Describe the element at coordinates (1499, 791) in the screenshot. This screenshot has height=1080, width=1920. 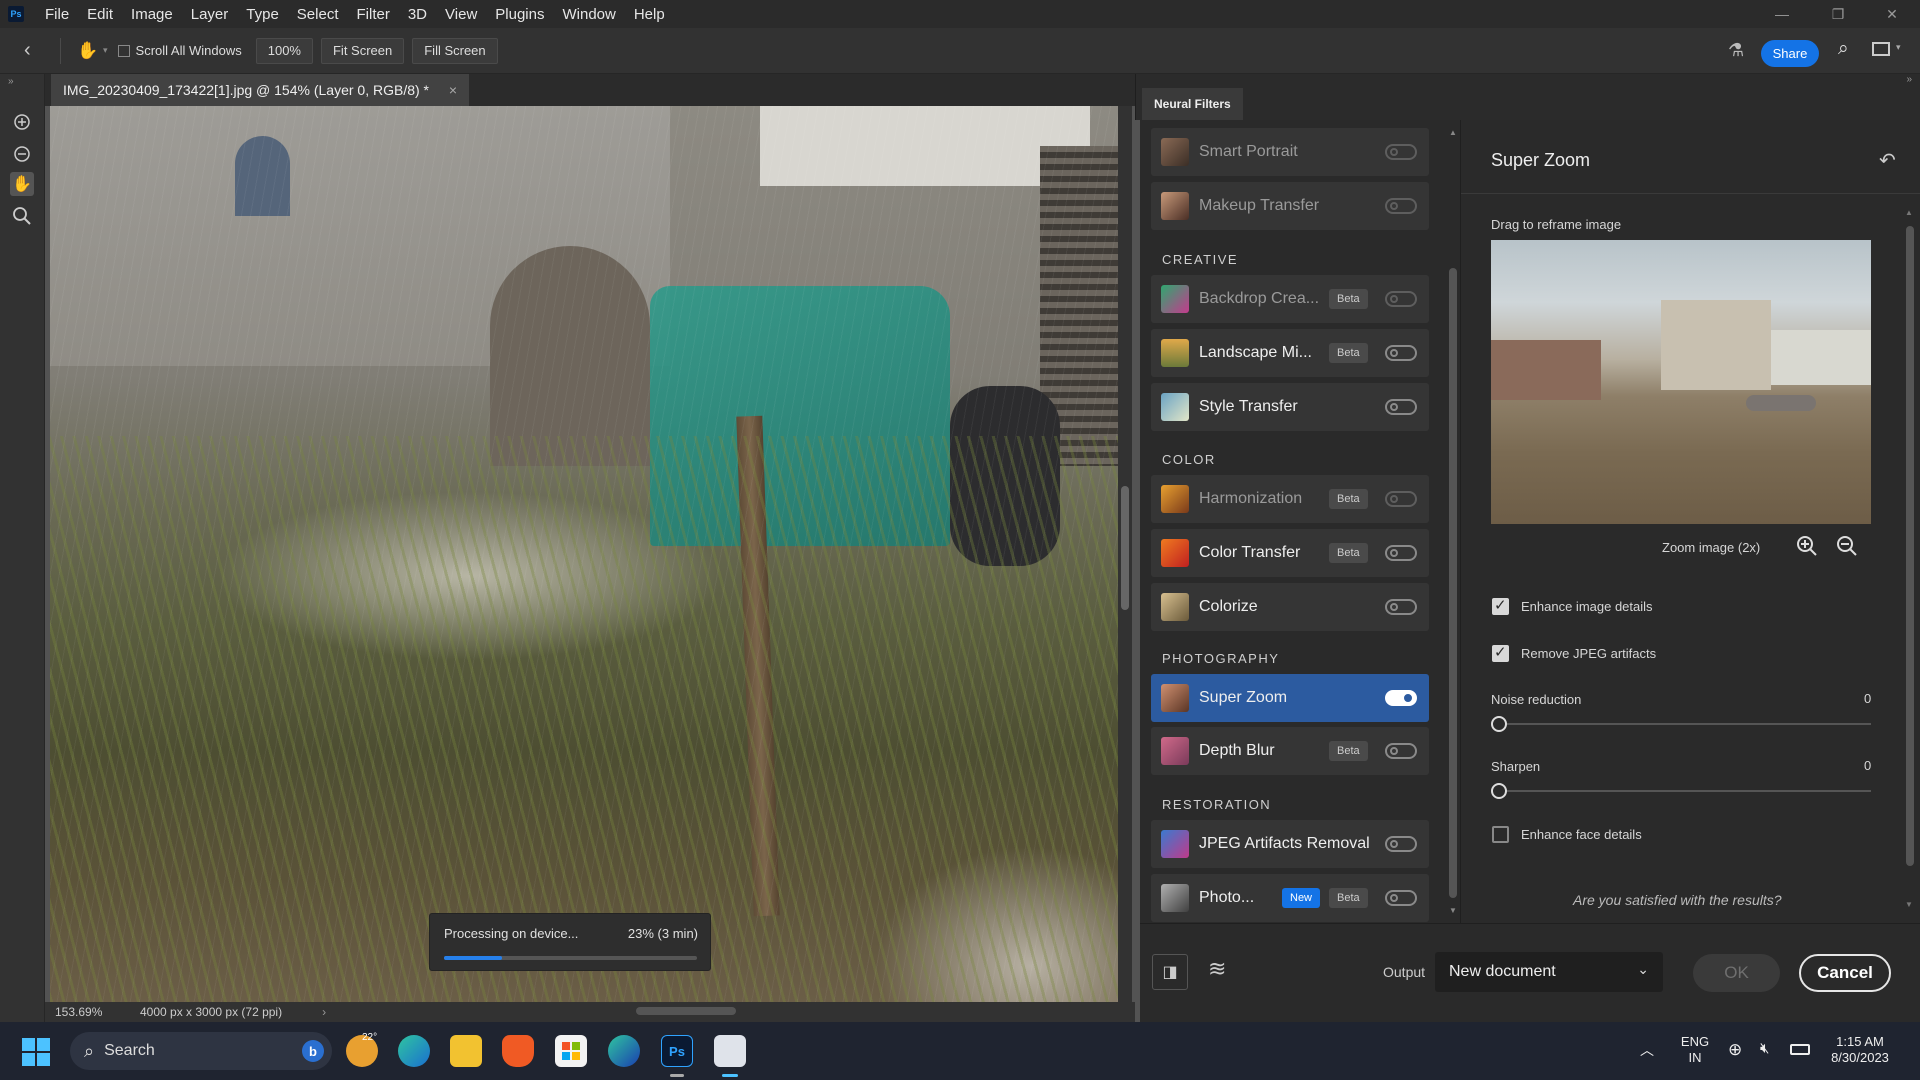
I see `sharpen-slider` at that location.